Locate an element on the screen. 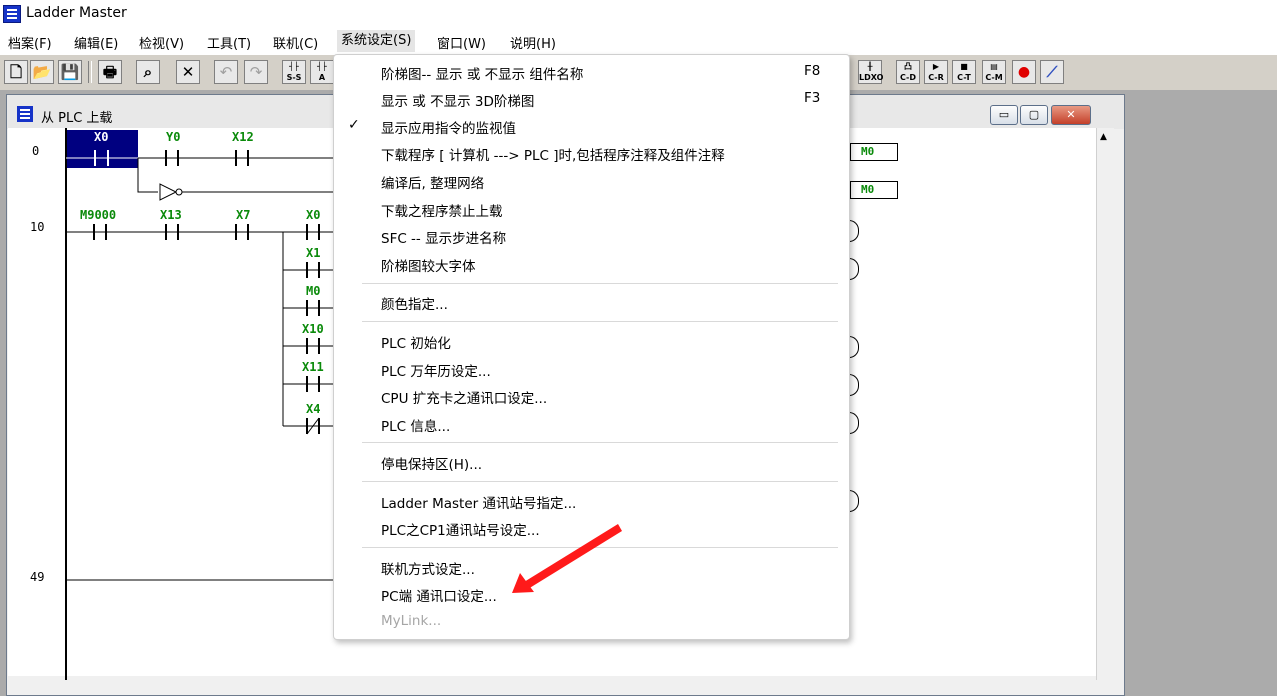  a-icon: ┤├ A is located at coordinates (322, 72).